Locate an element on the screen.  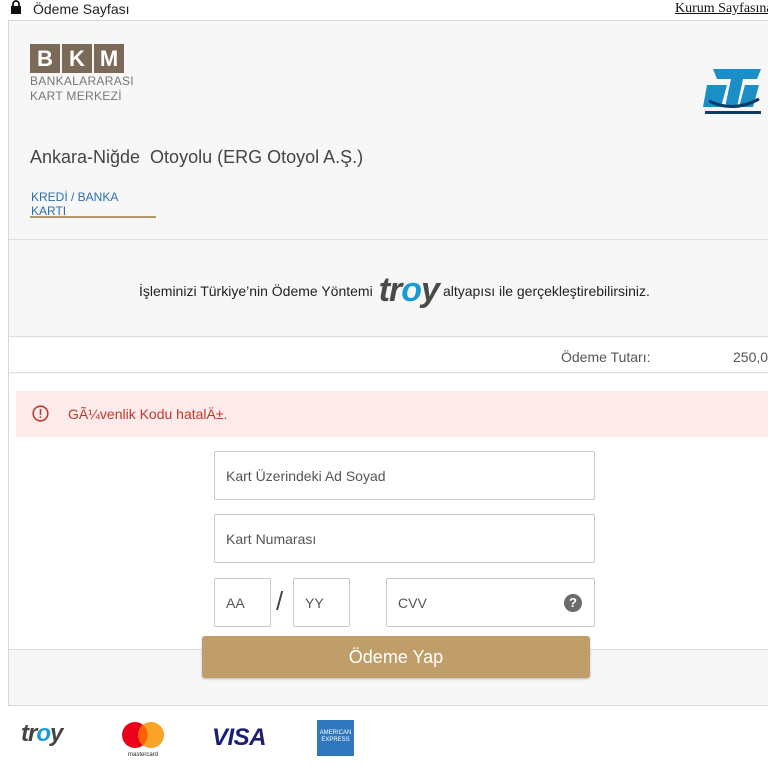
cvv-placeholder: CVV is located at coordinates (412, 603).